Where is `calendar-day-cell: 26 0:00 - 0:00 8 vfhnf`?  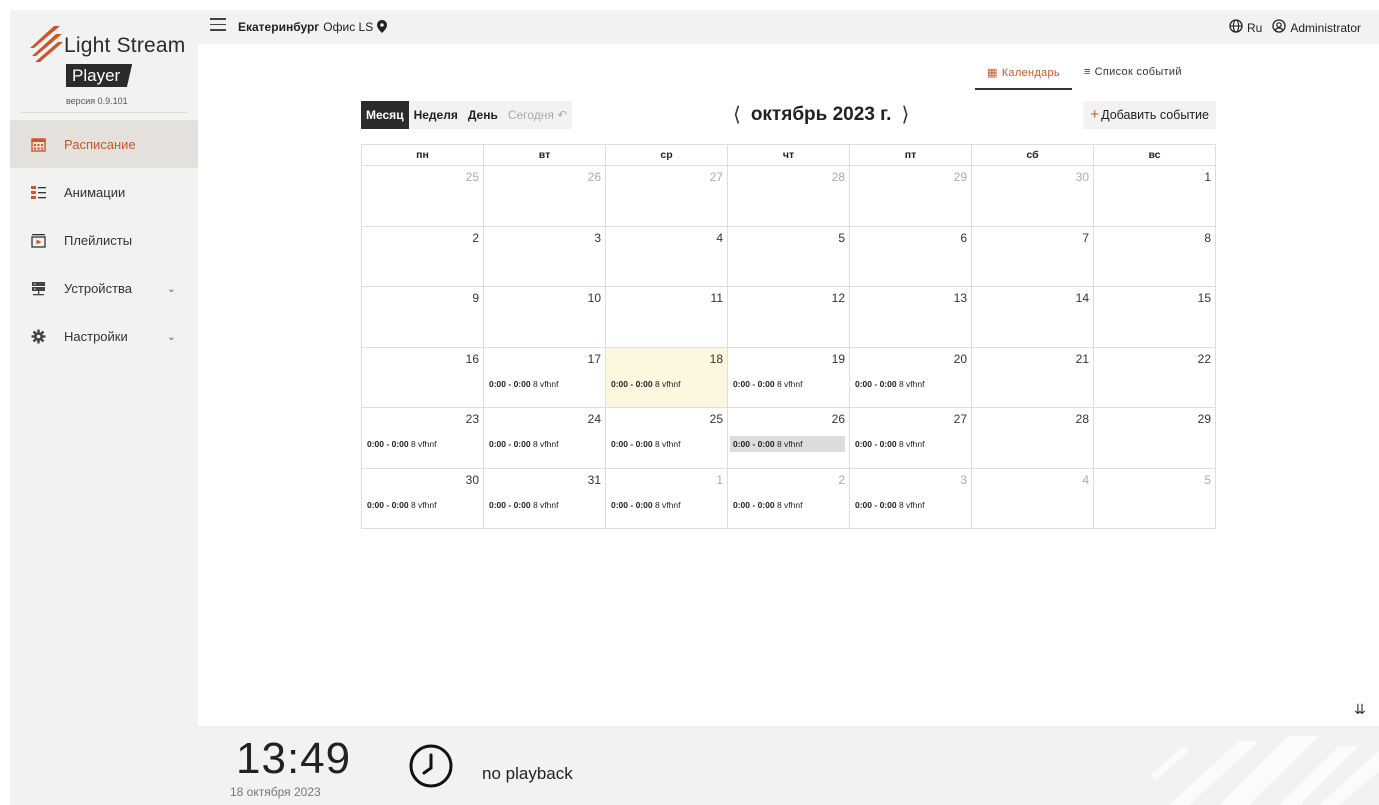
calendar-day-cell: 26 0:00 - 0:00 8 vfhnf is located at coordinates (788, 438).